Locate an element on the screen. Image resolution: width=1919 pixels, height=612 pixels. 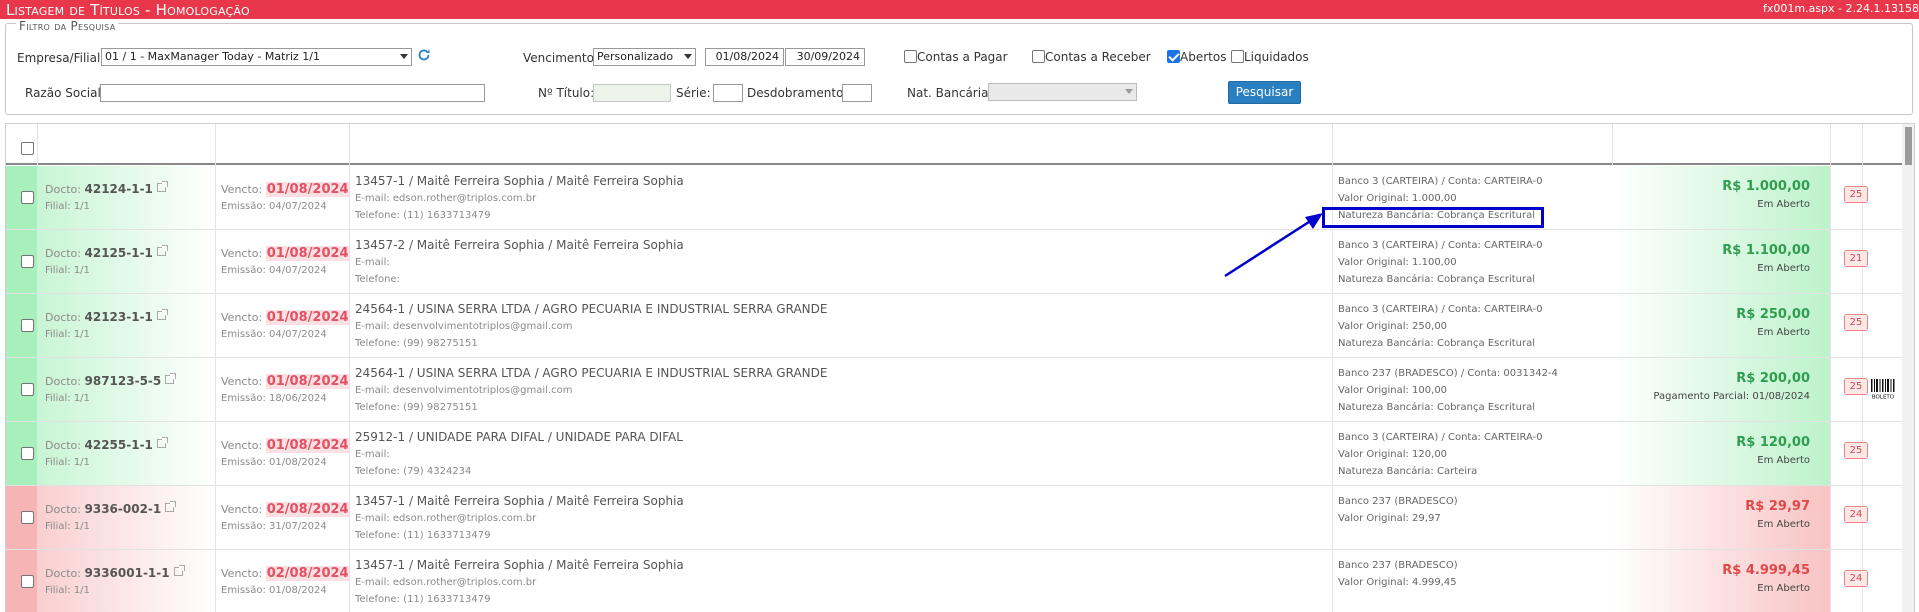
vencimento-select: Personalizado is located at coordinates (644, 57).